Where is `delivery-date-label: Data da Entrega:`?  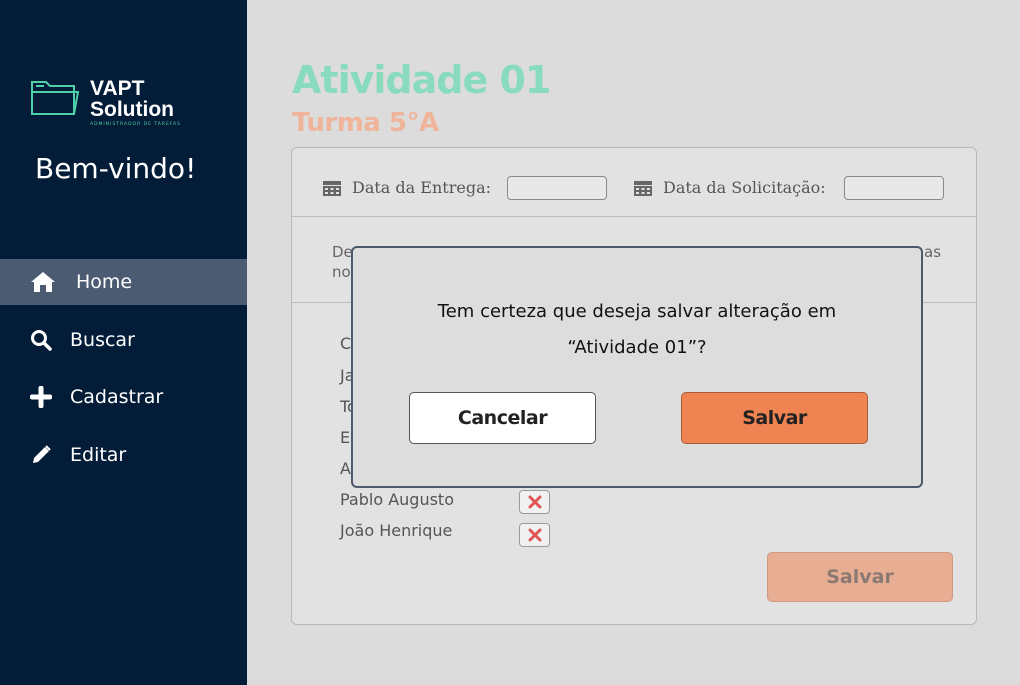
delivery-date-label: Data da Entrega: is located at coordinates (407, 187).